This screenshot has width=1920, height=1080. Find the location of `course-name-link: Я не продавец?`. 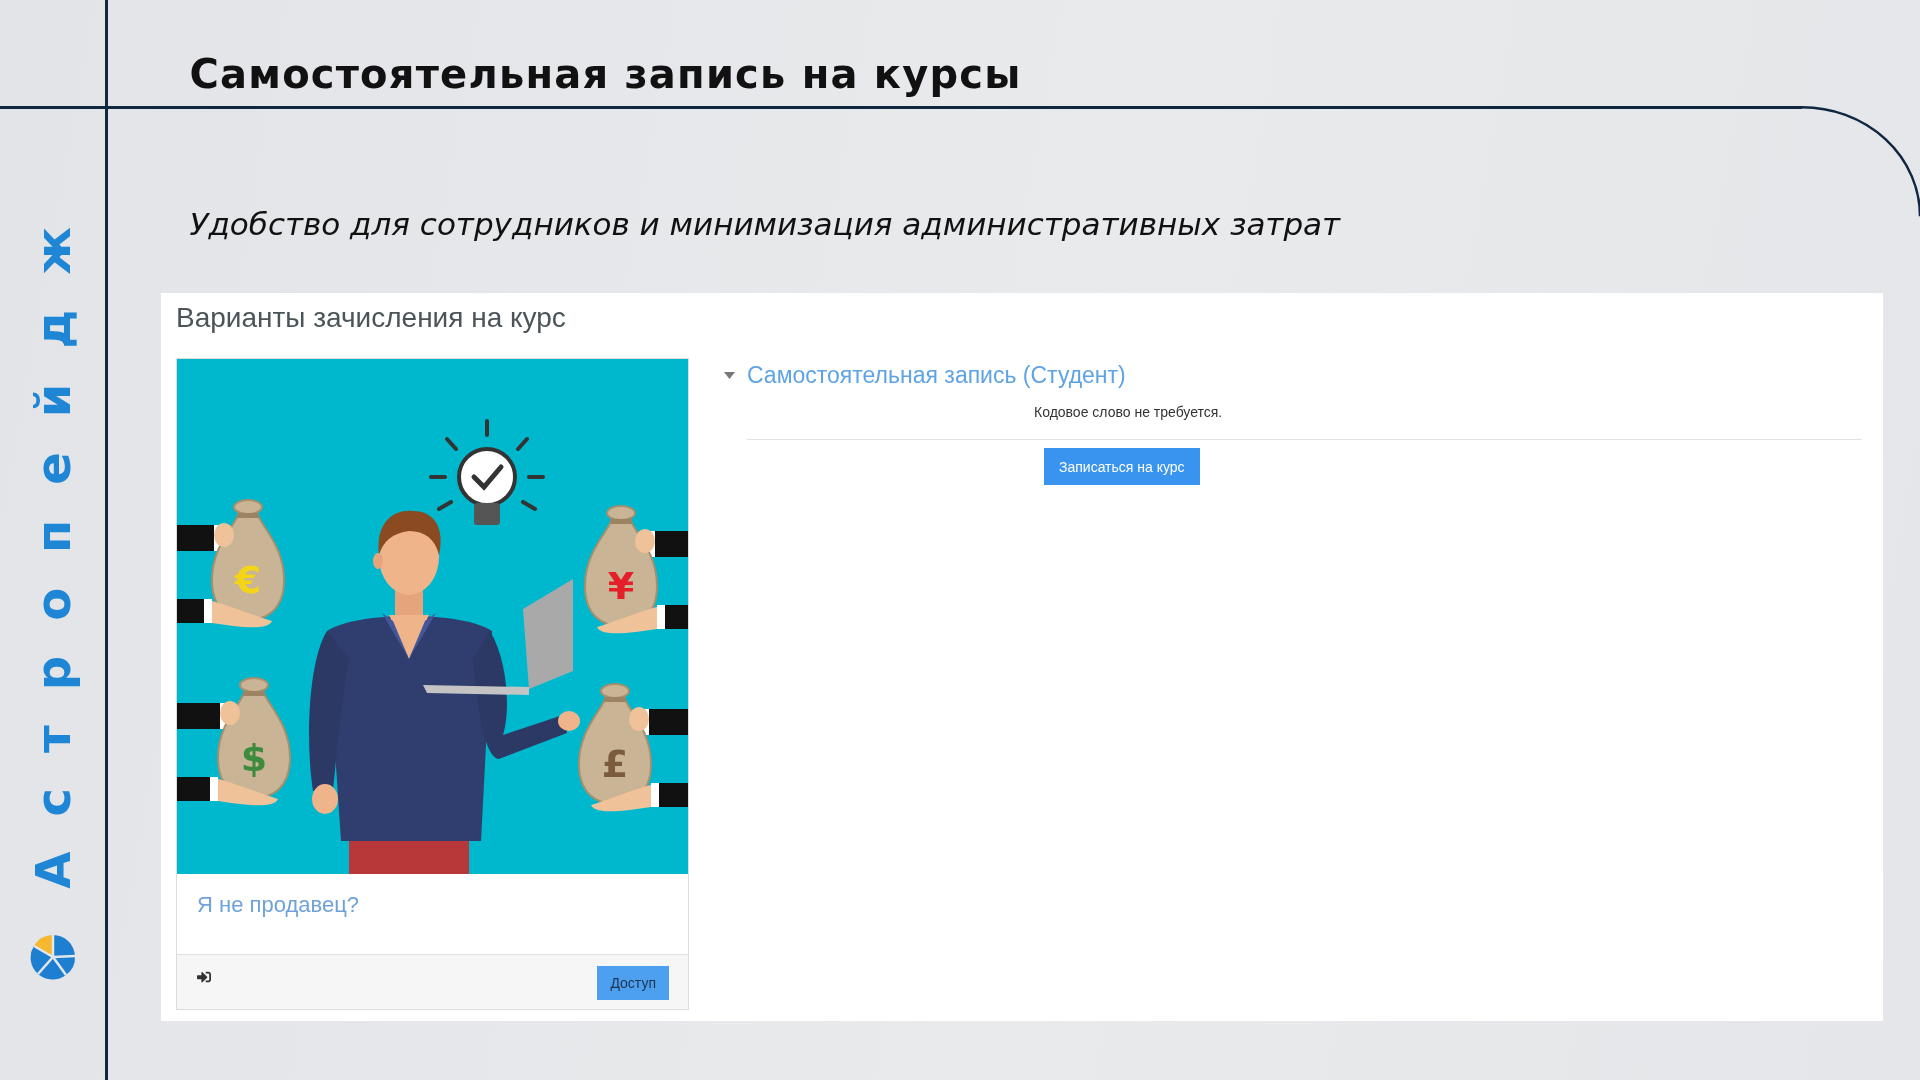

course-name-link: Я не продавец? is located at coordinates (278, 905).